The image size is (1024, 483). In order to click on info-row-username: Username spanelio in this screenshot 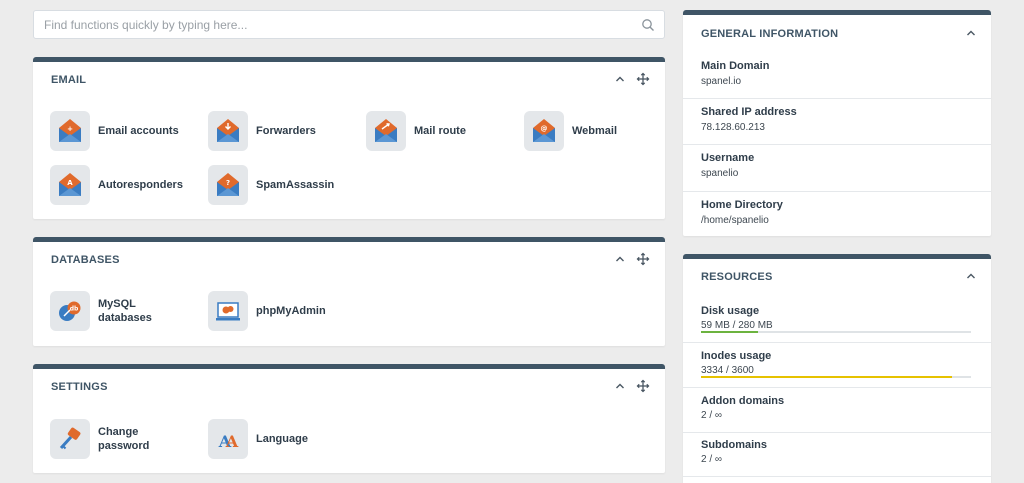, I will do `click(837, 168)`.